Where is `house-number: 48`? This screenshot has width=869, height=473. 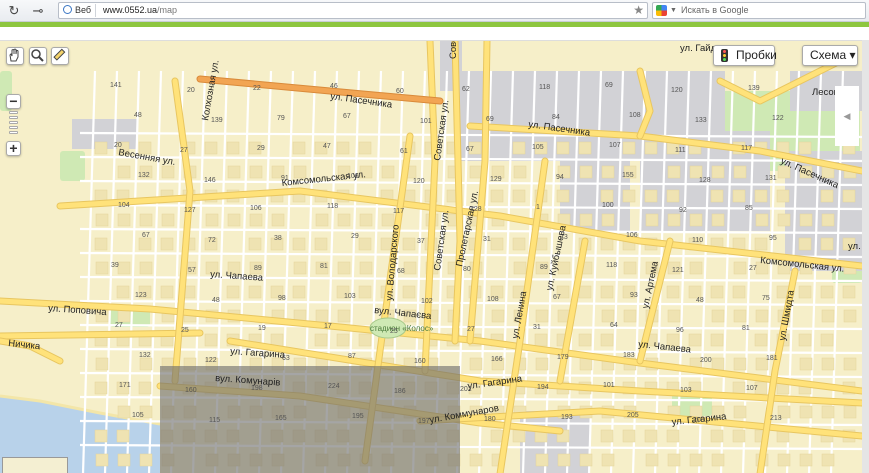 house-number: 48 is located at coordinates (138, 115).